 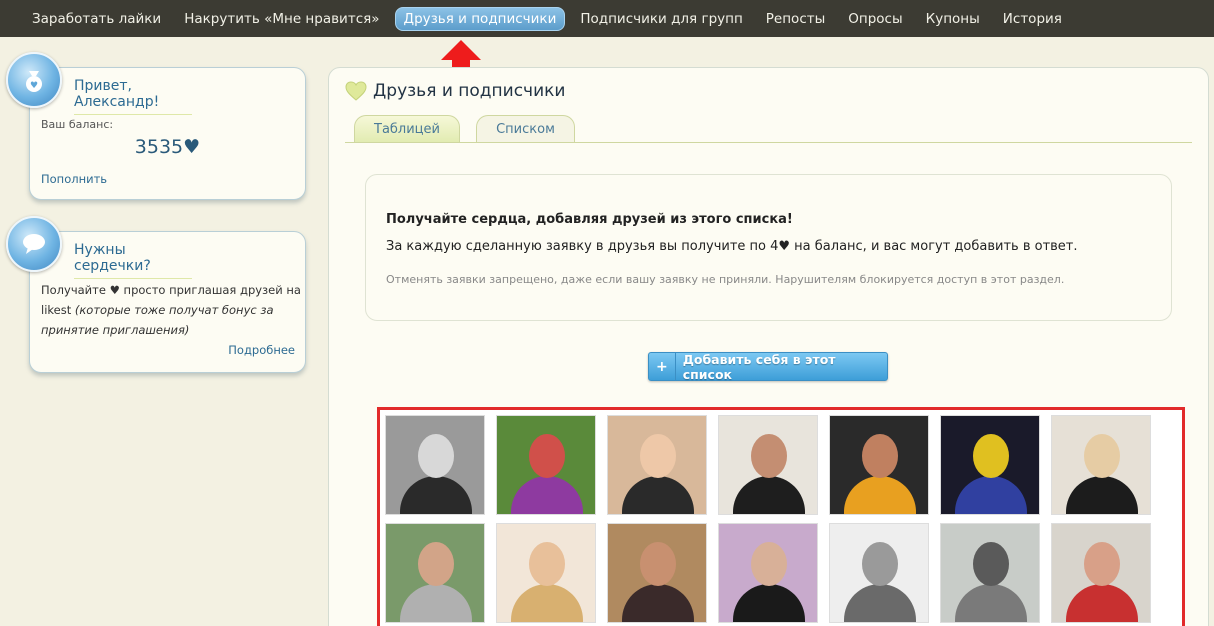 I want to click on page-title: Друзья и подписчики, so click(x=469, y=91).